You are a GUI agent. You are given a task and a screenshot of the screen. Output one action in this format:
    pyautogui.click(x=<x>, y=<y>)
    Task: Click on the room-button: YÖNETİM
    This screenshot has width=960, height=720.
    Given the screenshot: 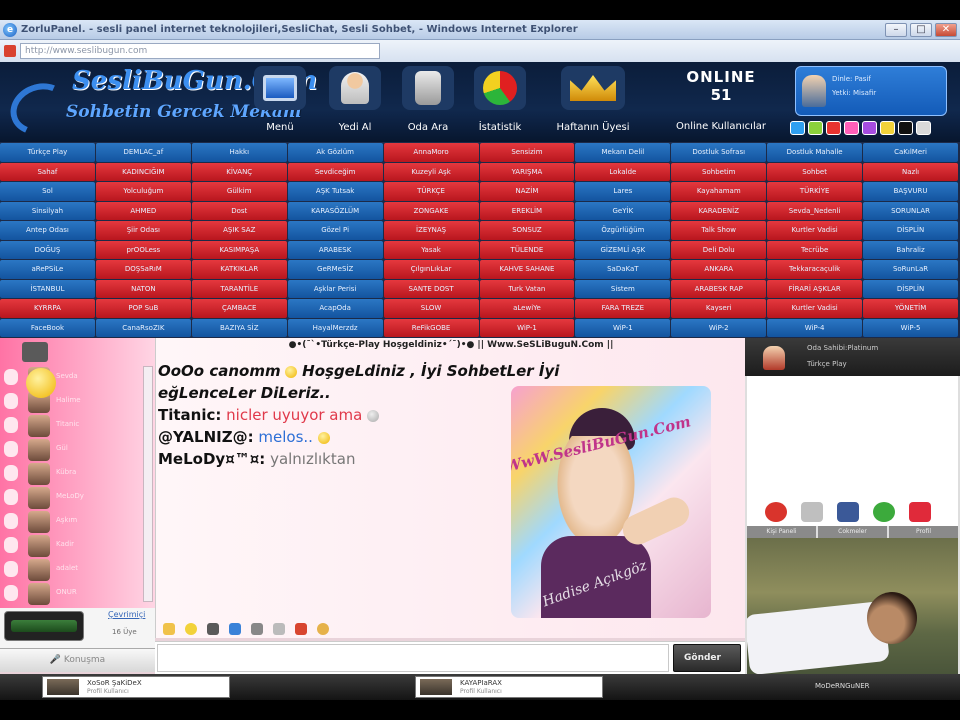 What is the action you would take?
    pyautogui.click(x=910, y=308)
    